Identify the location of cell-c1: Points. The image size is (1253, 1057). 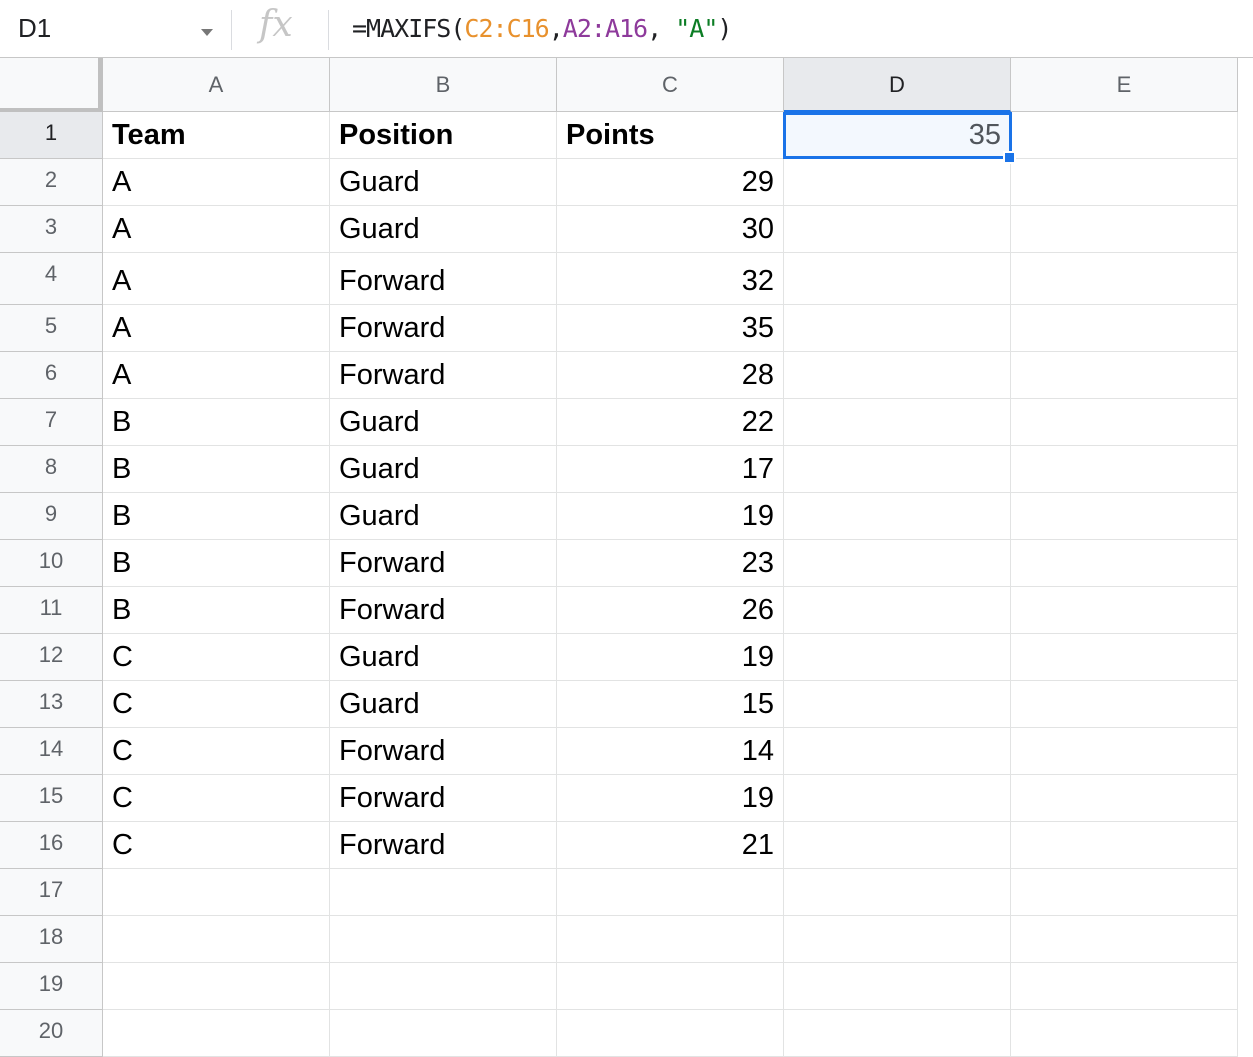
(670, 135).